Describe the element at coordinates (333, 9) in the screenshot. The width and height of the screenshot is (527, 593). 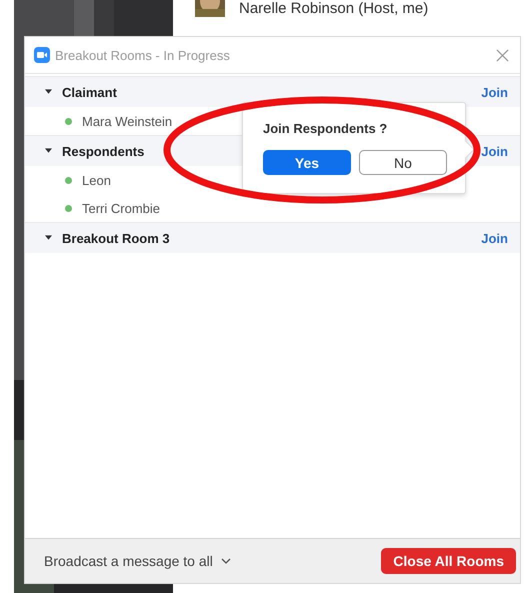
I see `participant-name: Narelle Robinson (Host, me)` at that location.